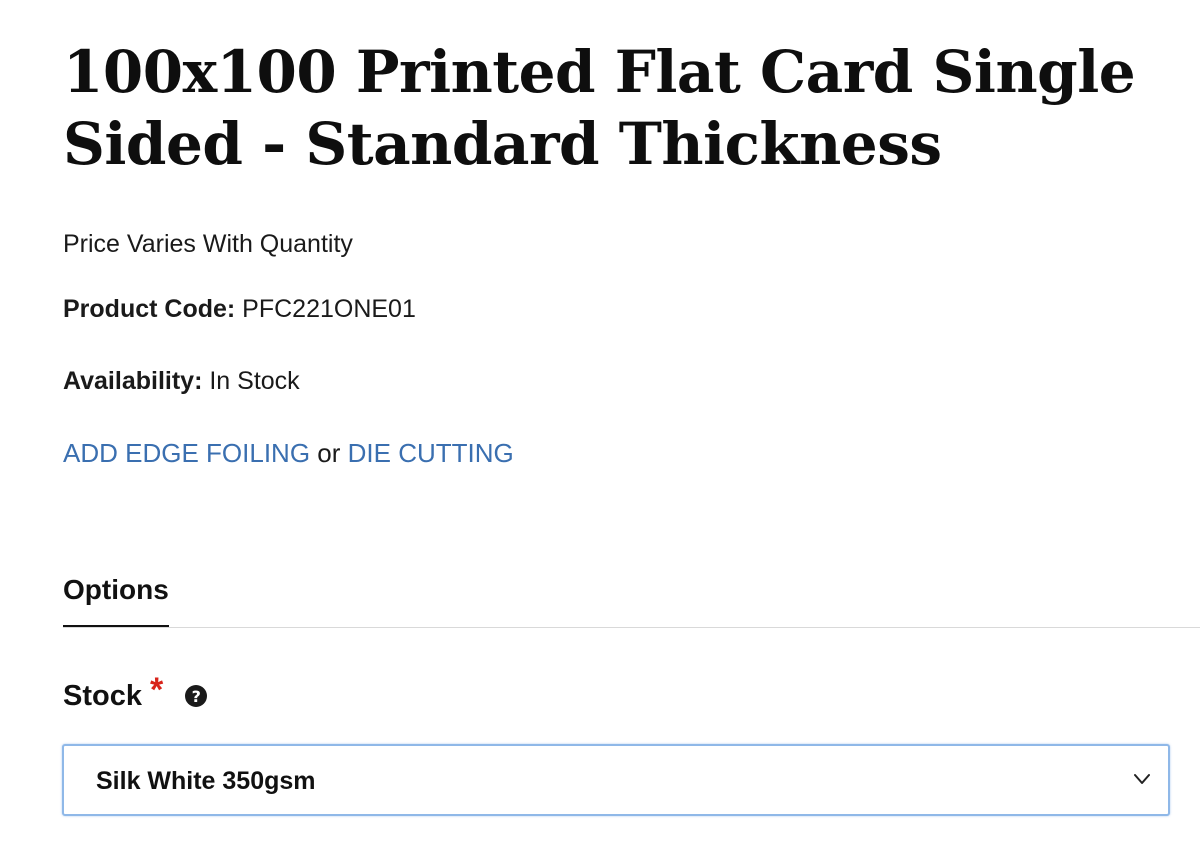 Image resolution: width=1200 pixels, height=862 pixels. Describe the element at coordinates (239, 309) in the screenshot. I see `product-code-row: Product Code: PFC221ONE01` at that location.